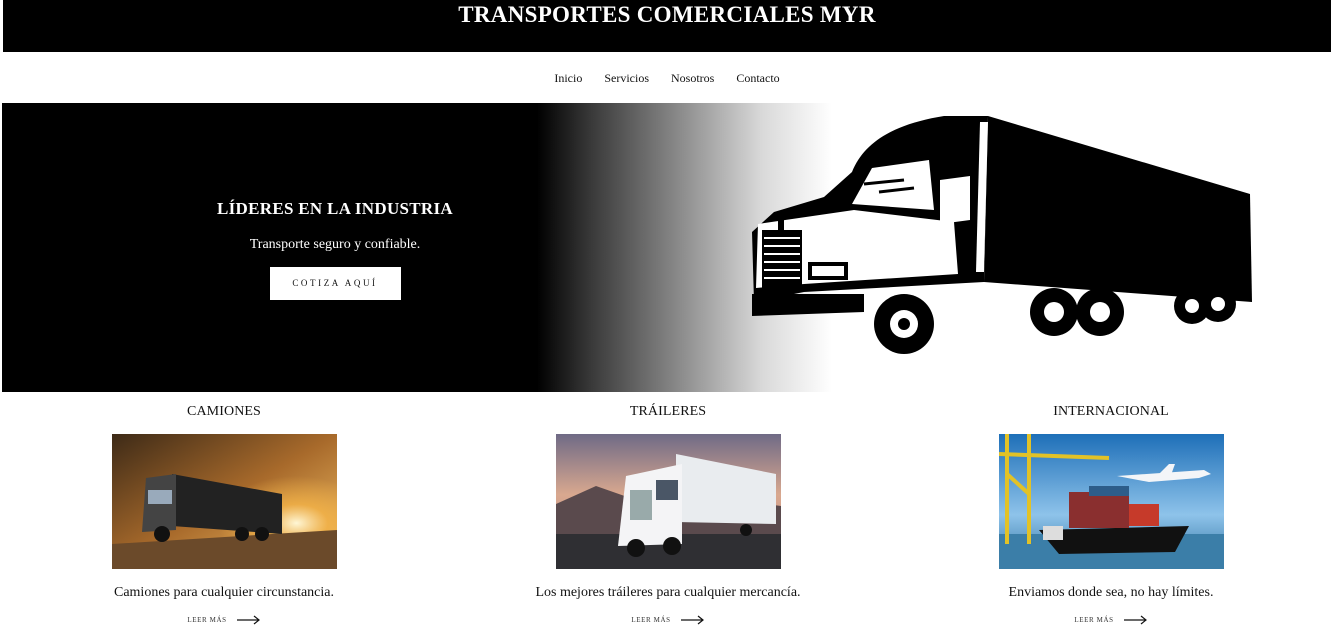  Describe the element at coordinates (224, 501) in the screenshot. I see `truck-photo-icon` at that location.